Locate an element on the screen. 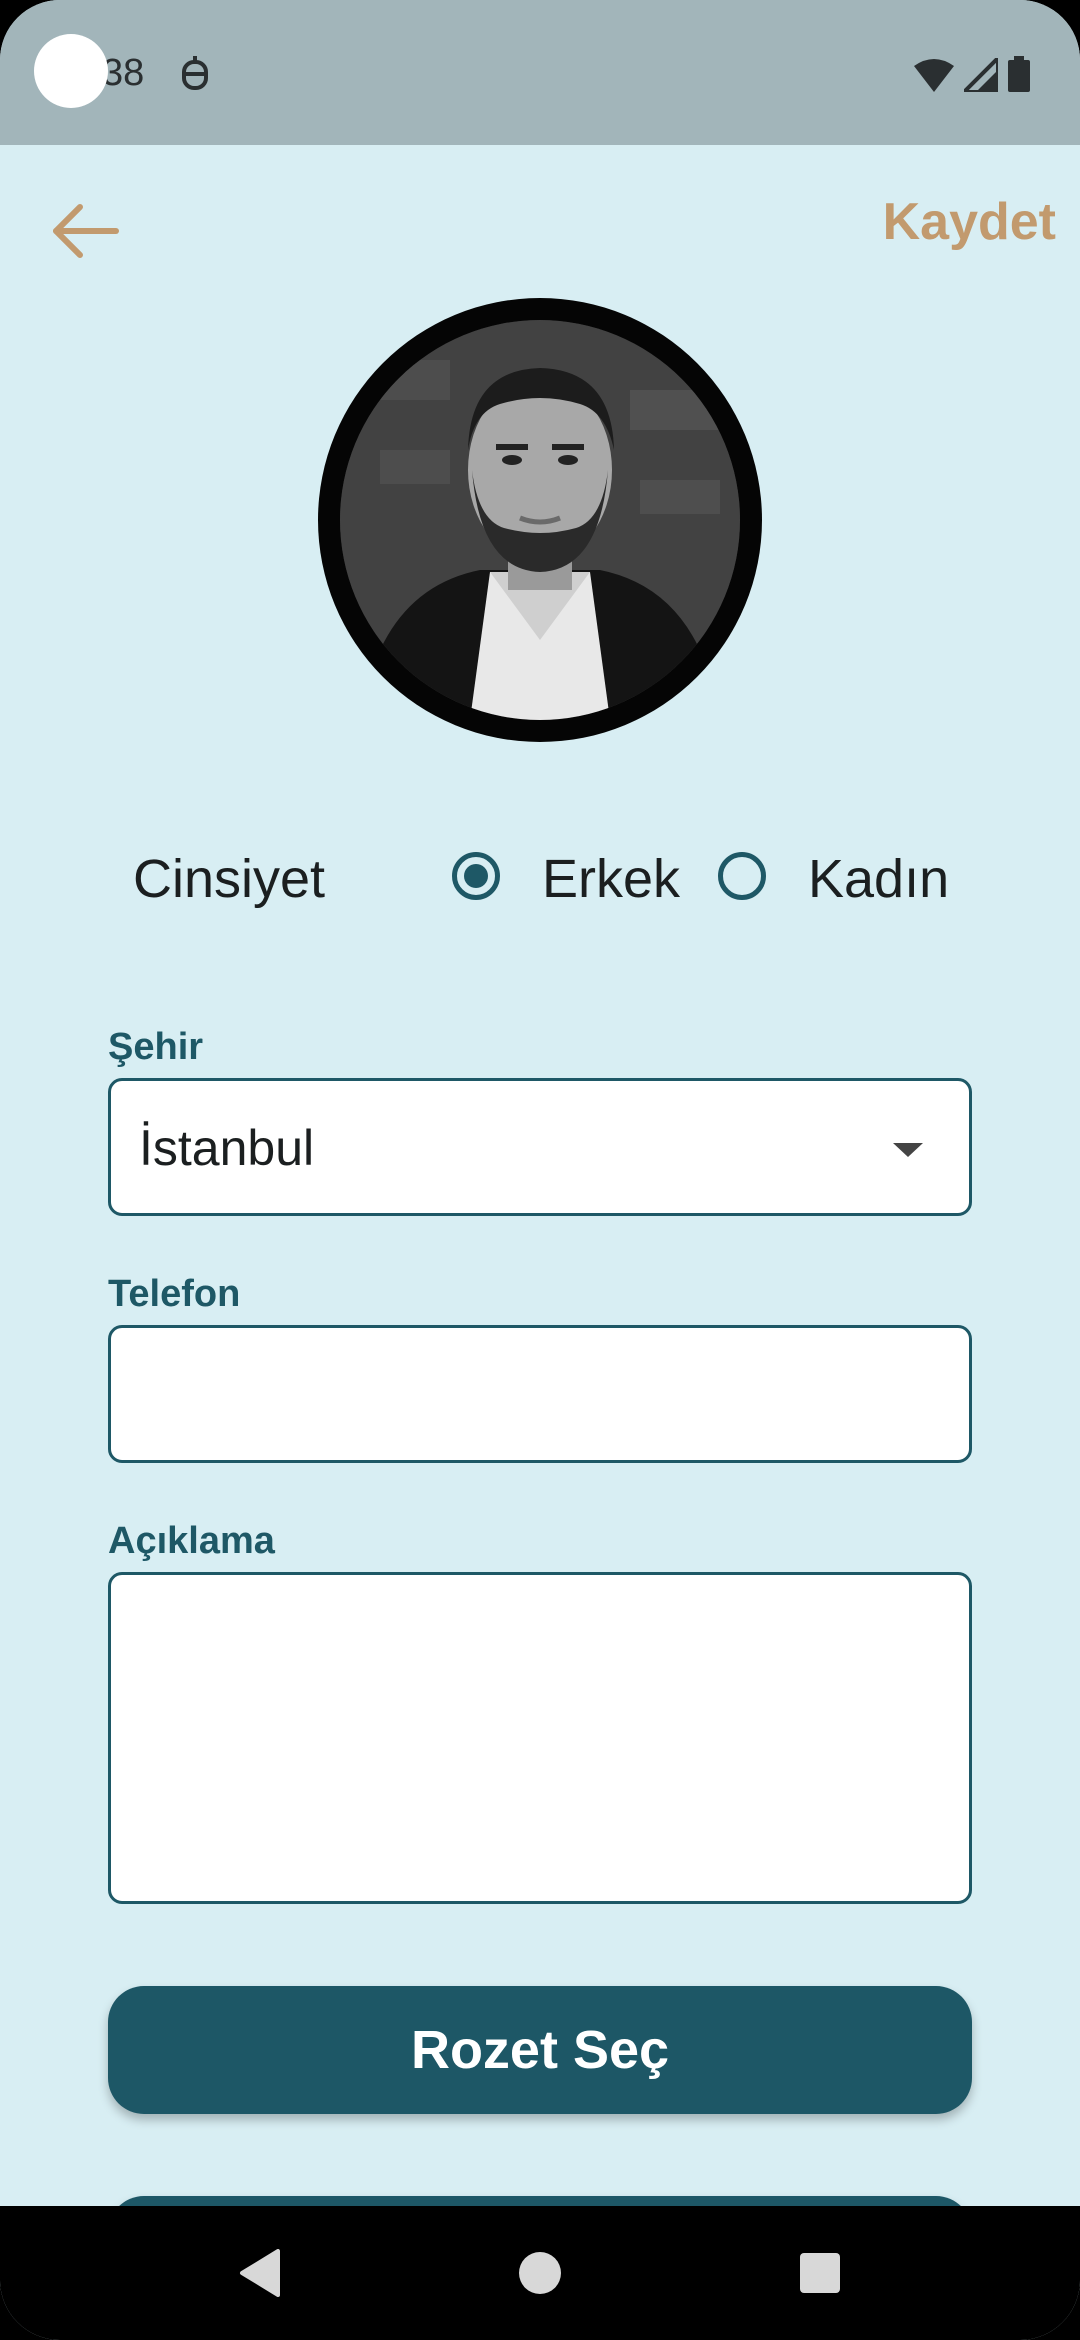  description-label: Açıklama is located at coordinates (191, 1541).